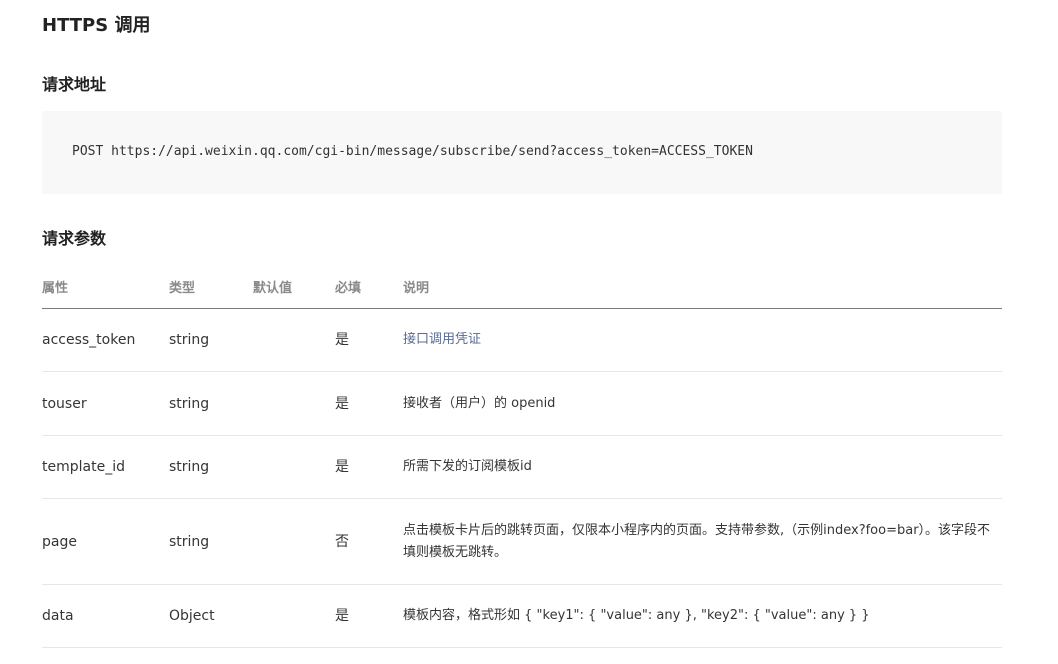 The width and height of the screenshot is (1058, 664). What do you see at coordinates (702, 467) in the screenshot?
I see `cell-description: 所需下发的订阅模板id` at bounding box center [702, 467].